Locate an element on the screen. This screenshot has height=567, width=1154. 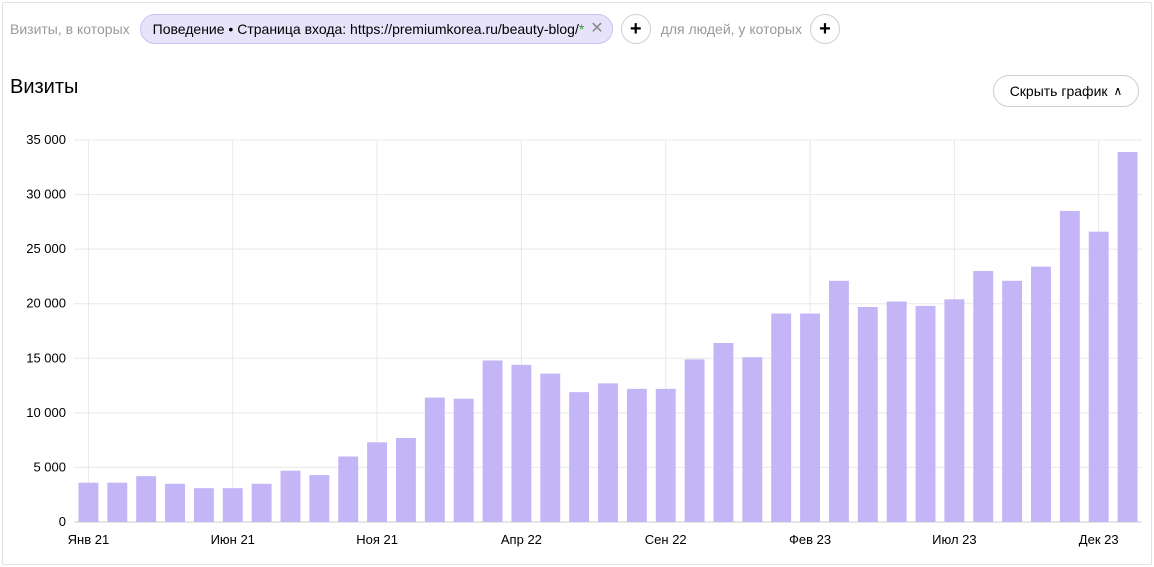
y-tick-label: 10 000 is located at coordinates (46, 412).